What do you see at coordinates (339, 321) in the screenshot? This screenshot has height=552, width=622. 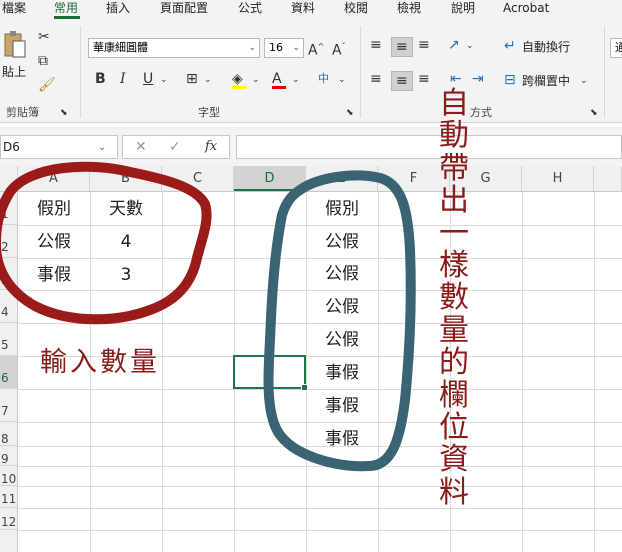 I see `right-blue-circle` at bounding box center [339, 321].